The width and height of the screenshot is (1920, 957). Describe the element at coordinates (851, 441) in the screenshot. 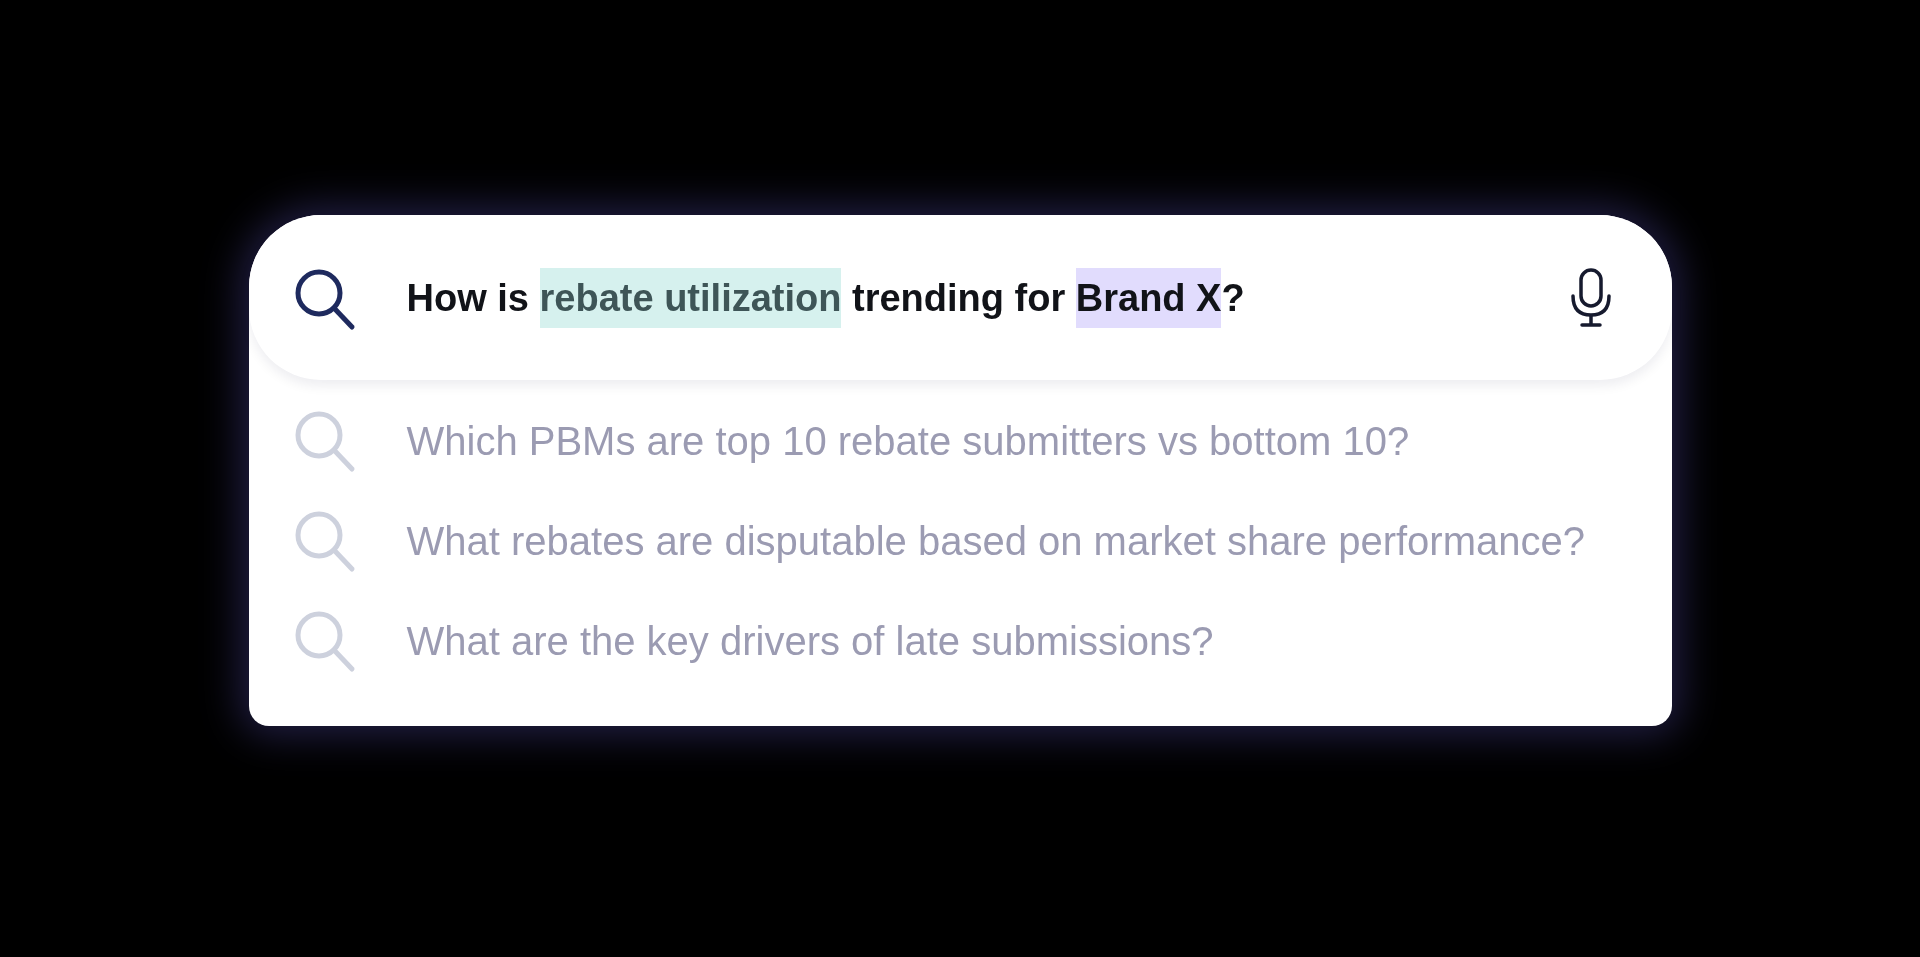

I see `suggestion-item: Which PBMs are top 10 rebate submitters vs bottom 10?` at that location.